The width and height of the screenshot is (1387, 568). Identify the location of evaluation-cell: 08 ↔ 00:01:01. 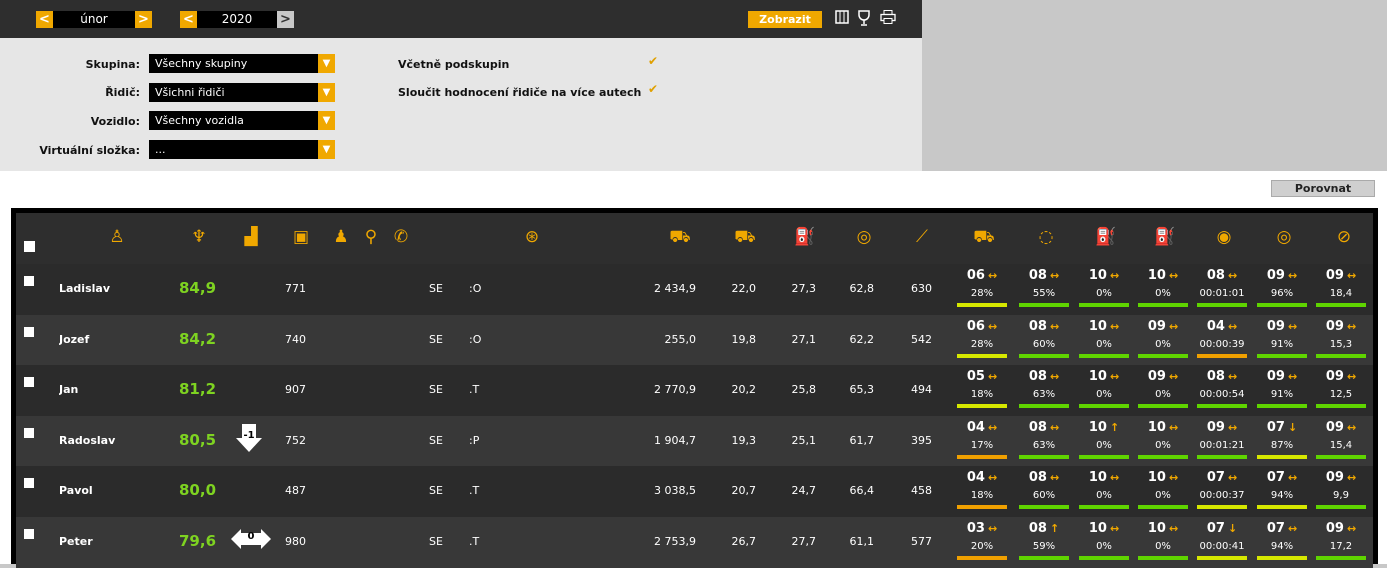
(1222, 289).